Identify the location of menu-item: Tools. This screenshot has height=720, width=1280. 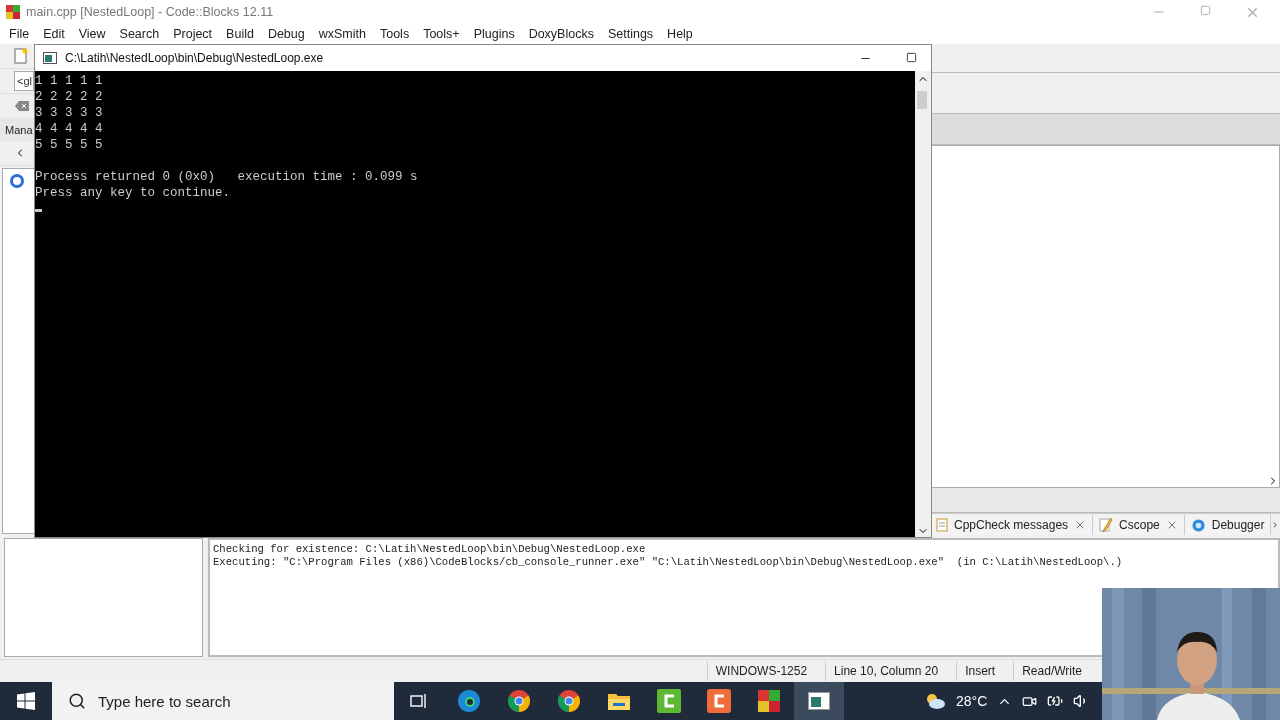
(394, 34).